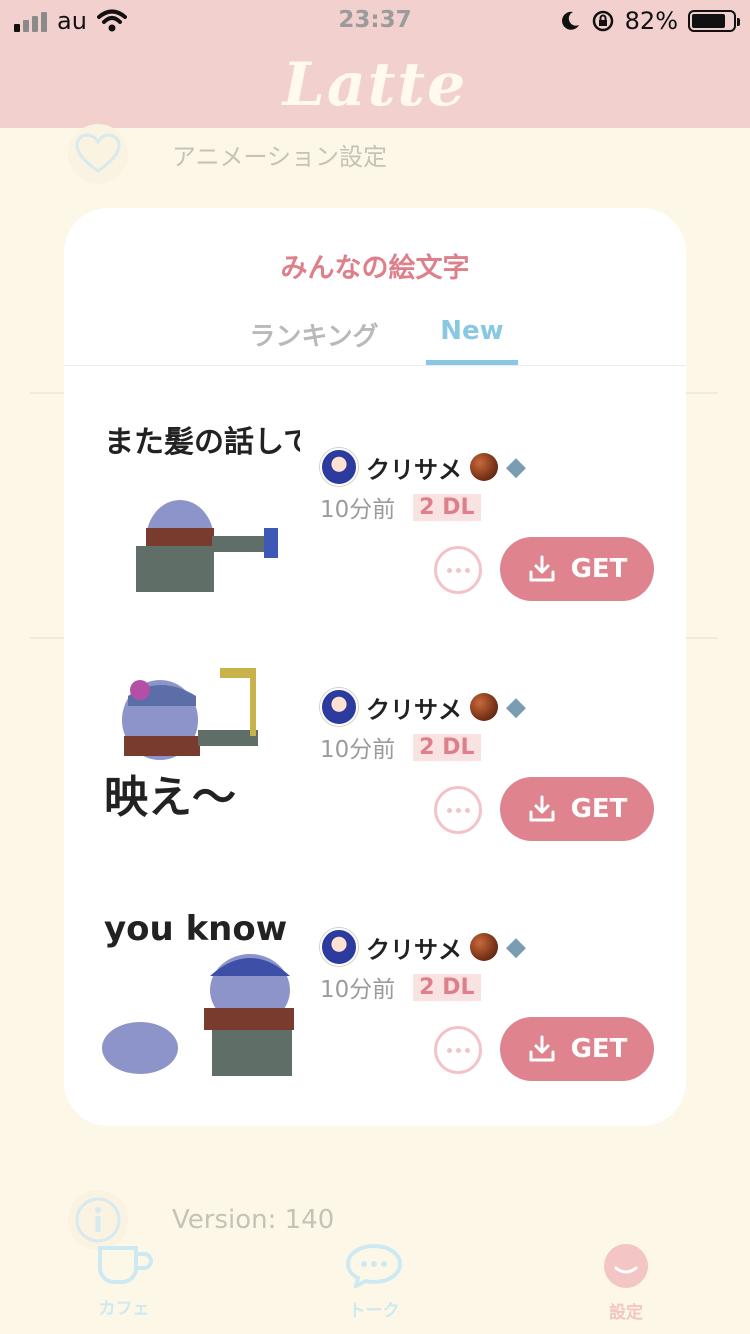 This screenshot has height=1334, width=750. I want to click on sticker-caption: 映え〜, so click(170, 797).